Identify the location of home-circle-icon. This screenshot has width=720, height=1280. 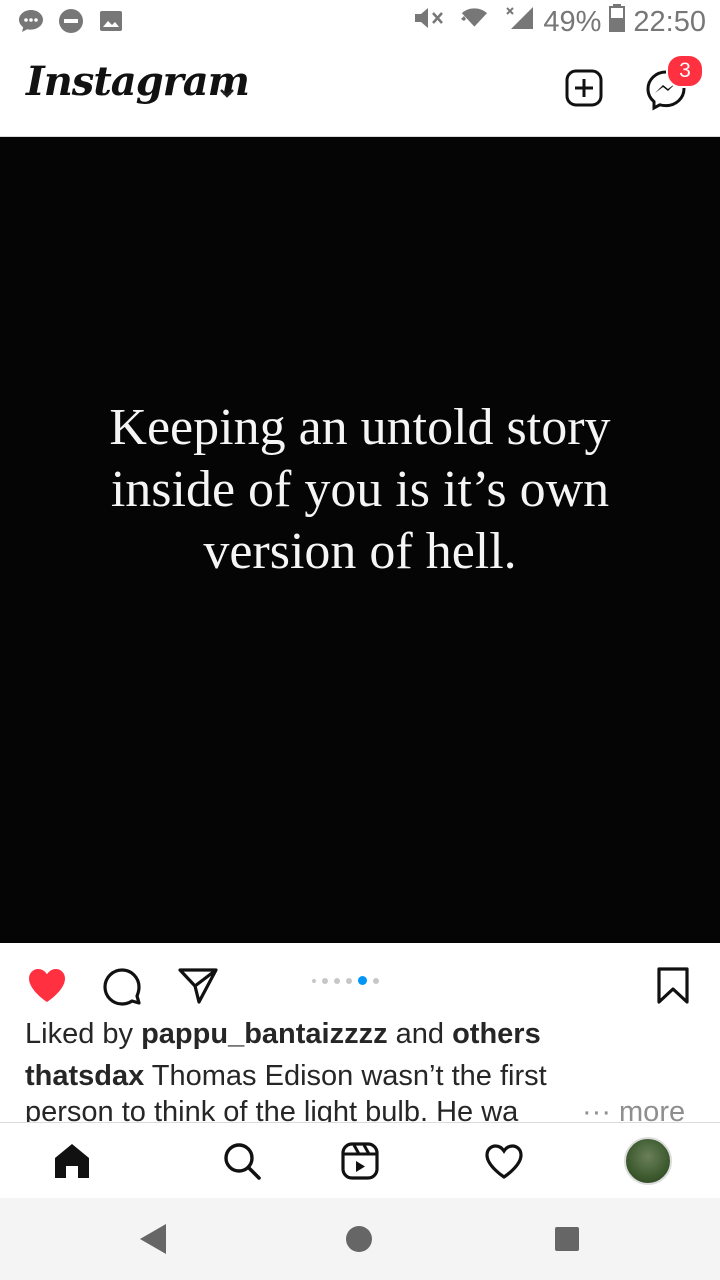
(359, 1241).